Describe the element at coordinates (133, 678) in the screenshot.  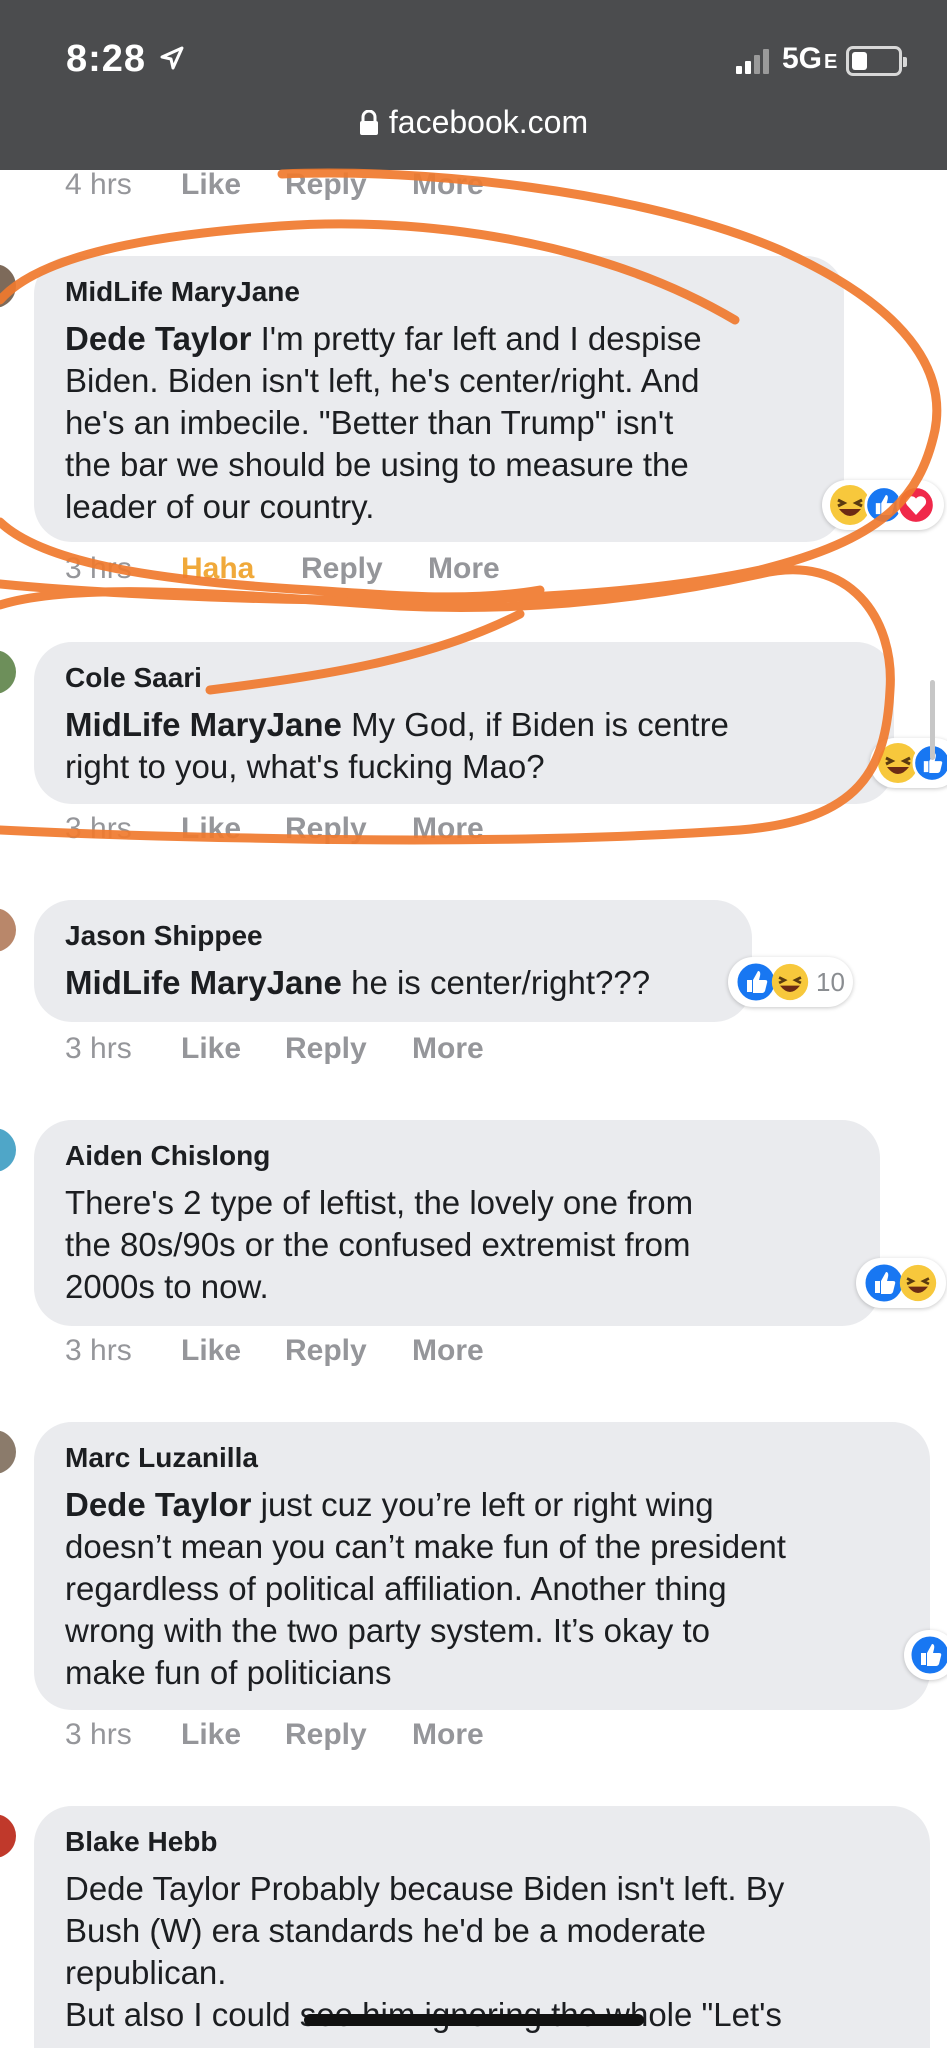
I see `comment-author: Cole Saari` at that location.